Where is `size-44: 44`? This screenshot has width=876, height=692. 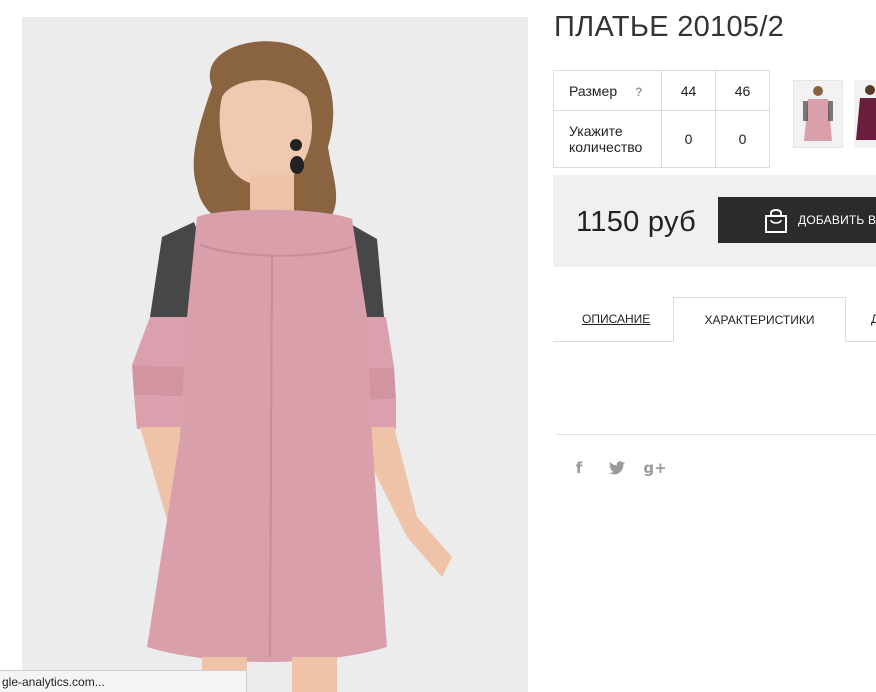 size-44: 44 is located at coordinates (688, 90).